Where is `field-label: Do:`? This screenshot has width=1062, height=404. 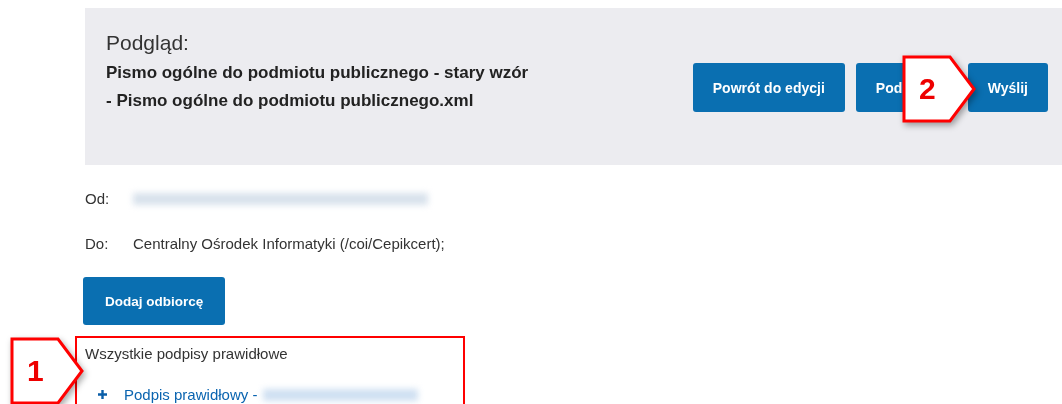
field-label: Do: is located at coordinates (97, 243).